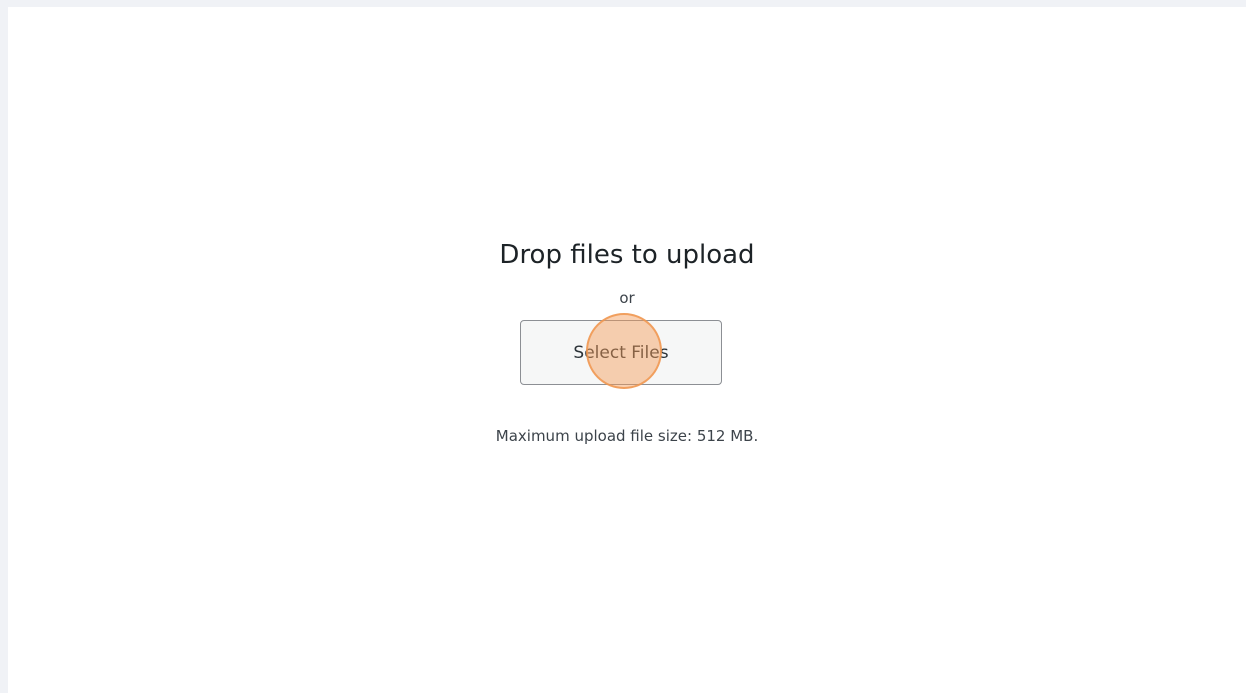  What do you see at coordinates (627, 436) in the screenshot?
I see `max-upload-size-text: Maximum upload file size: 512 MB.` at bounding box center [627, 436].